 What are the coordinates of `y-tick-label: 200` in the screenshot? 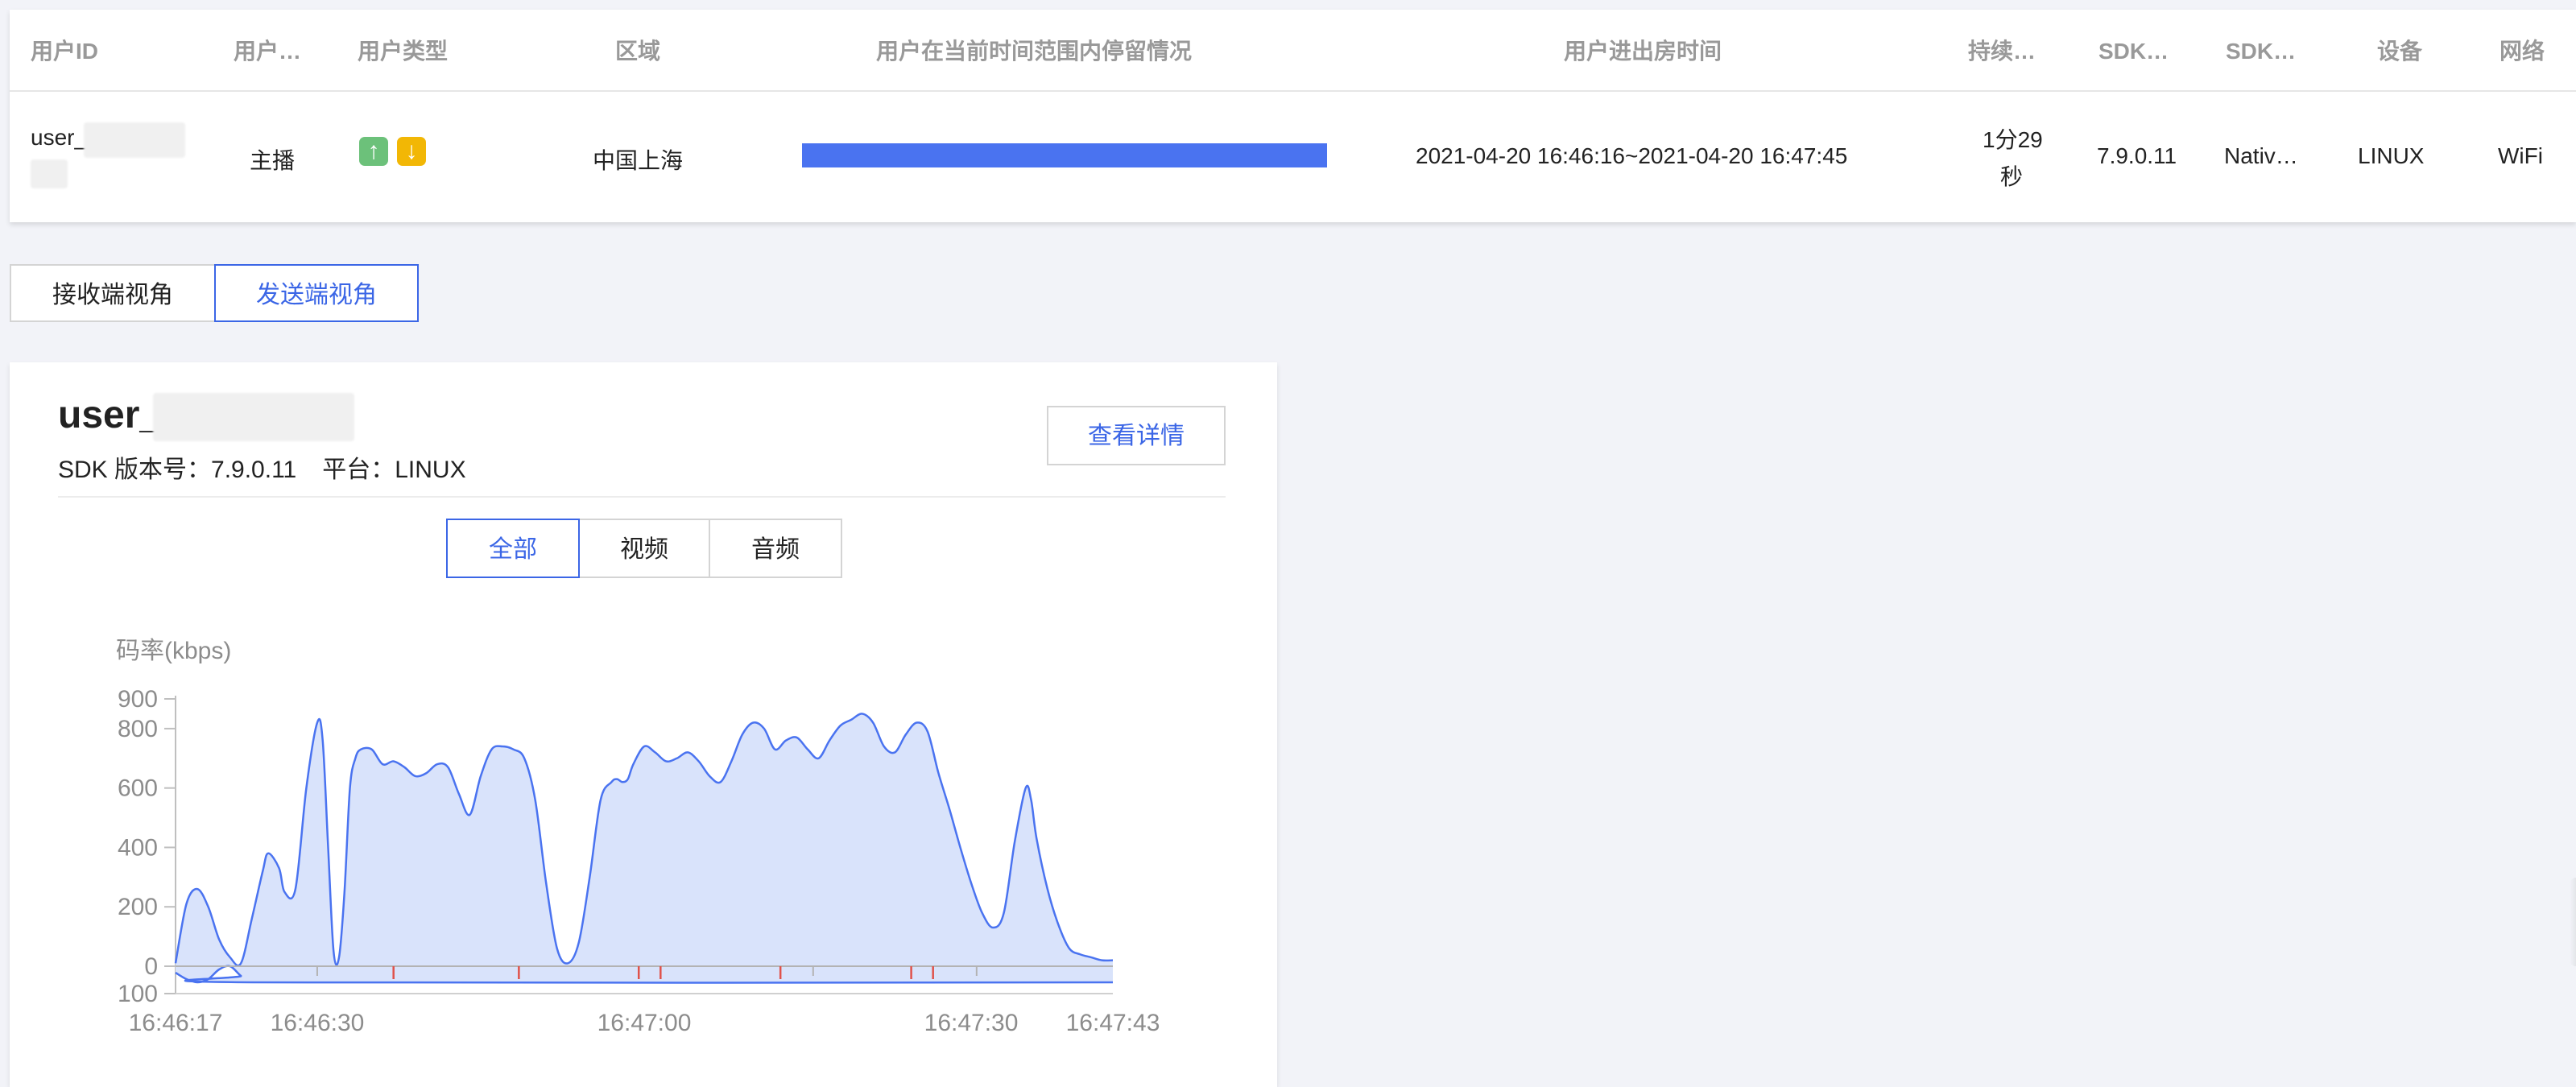 It's located at (138, 907).